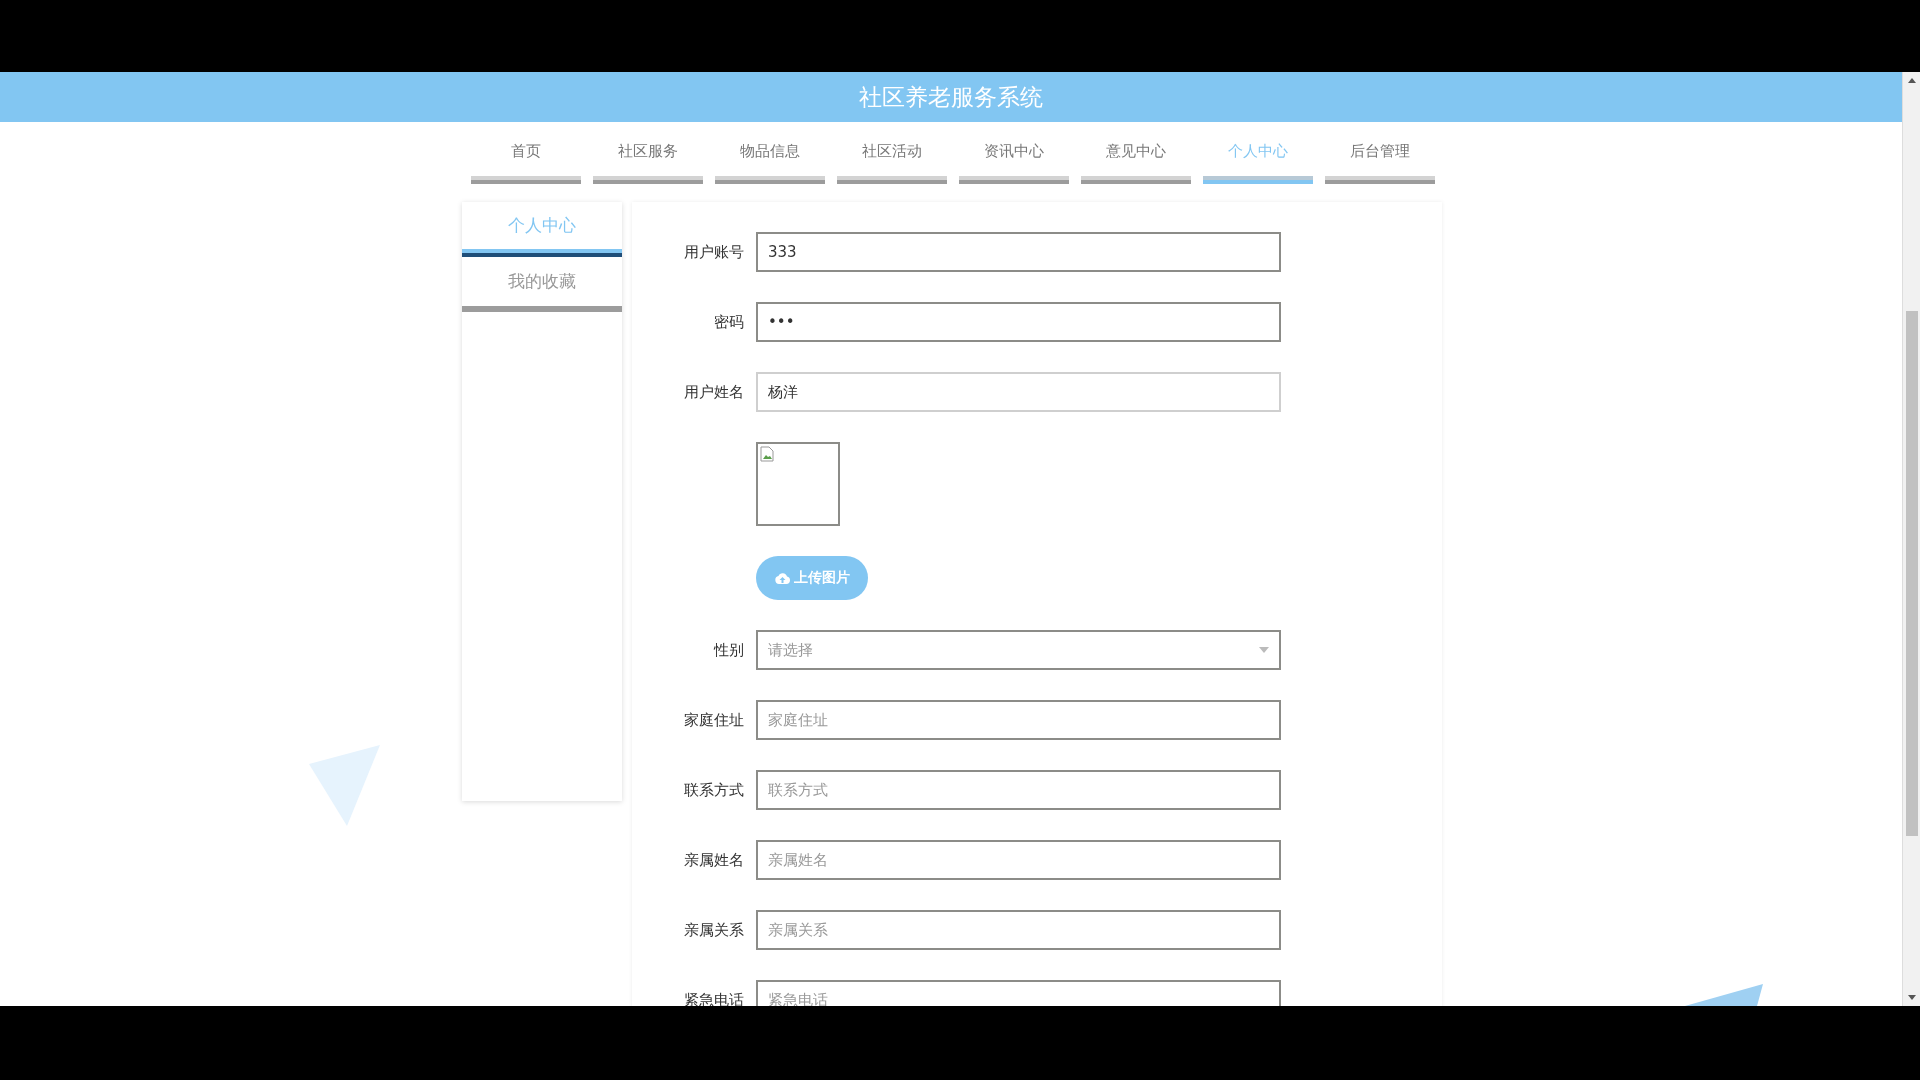  What do you see at coordinates (714, 252) in the screenshot?
I see `field-label: 用户账号` at bounding box center [714, 252].